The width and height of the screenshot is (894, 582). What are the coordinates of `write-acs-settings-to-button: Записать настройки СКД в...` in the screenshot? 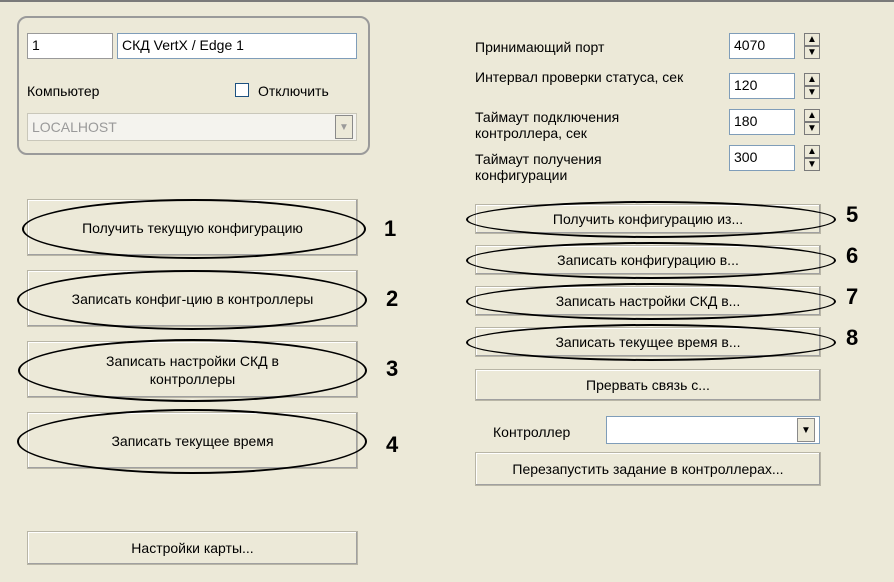 It's located at (648, 301).